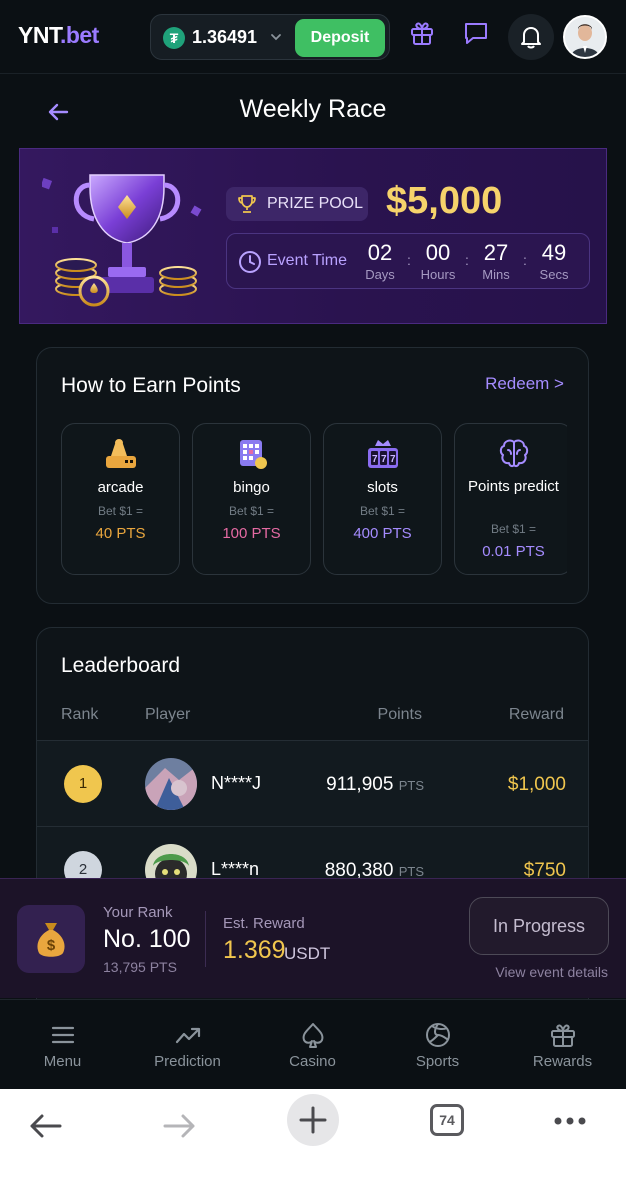 This screenshot has height=1200, width=626. Describe the element at coordinates (551, 972) in the screenshot. I see `view-event-details-link: View event details` at that location.